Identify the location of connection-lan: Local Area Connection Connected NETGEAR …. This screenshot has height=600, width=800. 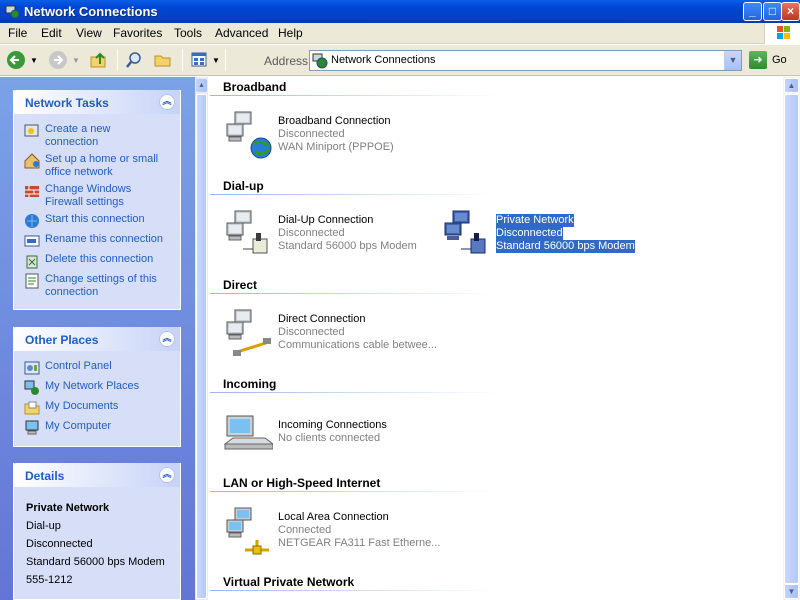
(333, 531).